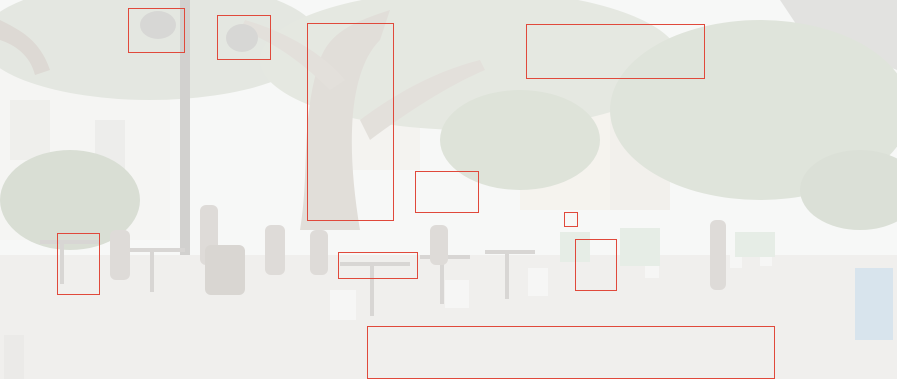 The height and width of the screenshot is (379, 897). I want to click on highlight-box-doorway, so click(447, 192).